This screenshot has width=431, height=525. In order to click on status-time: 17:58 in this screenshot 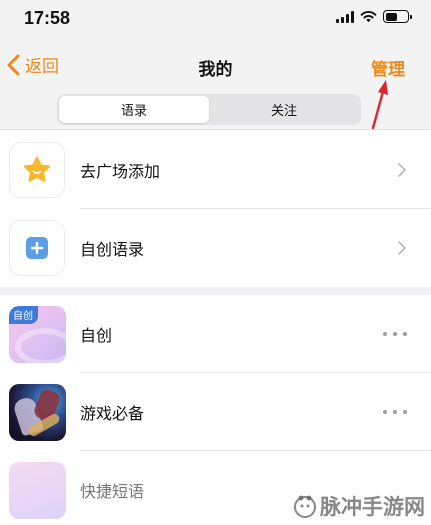, I will do `click(47, 18)`.